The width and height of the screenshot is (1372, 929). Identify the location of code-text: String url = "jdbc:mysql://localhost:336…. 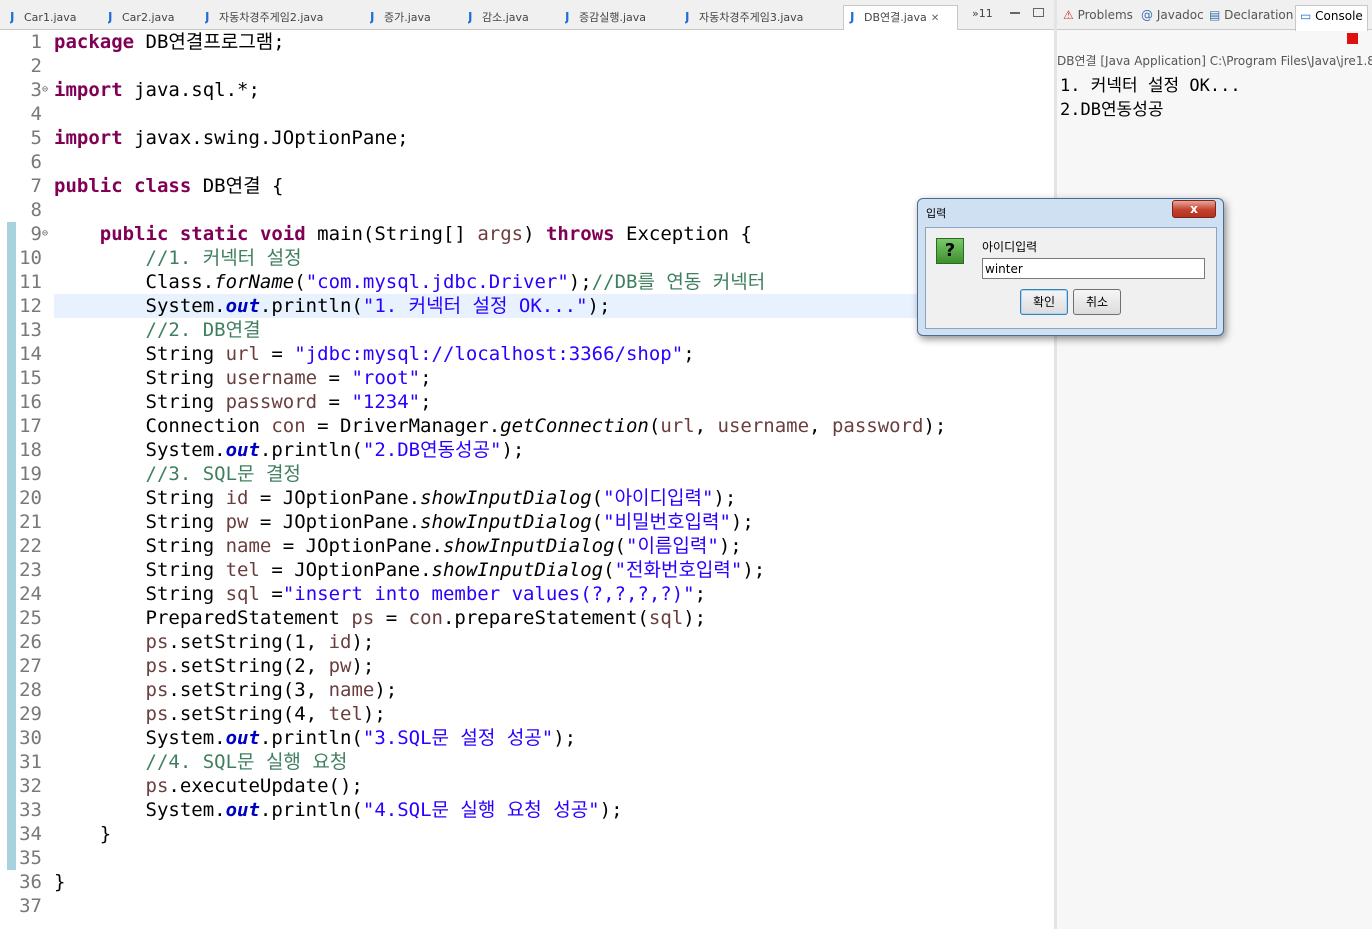
(374, 354).